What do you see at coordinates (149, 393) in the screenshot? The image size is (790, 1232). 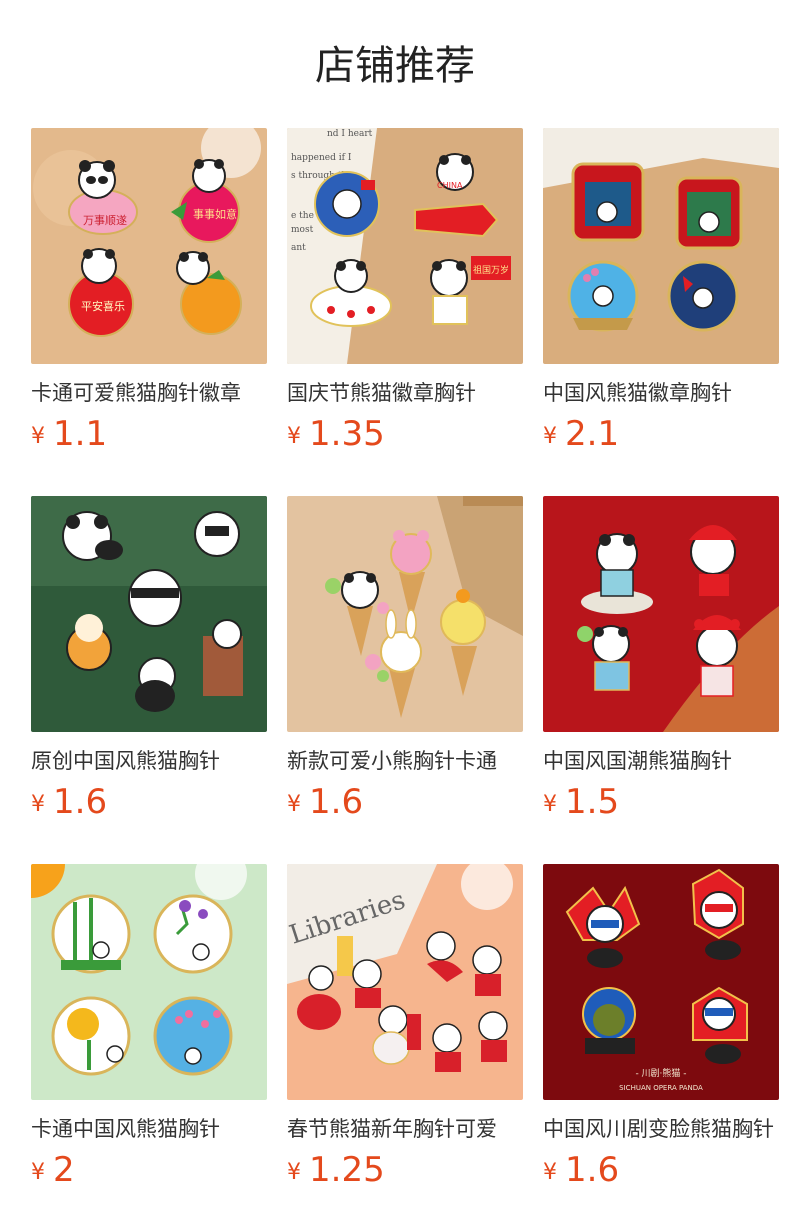 I see `product-name: 卡通可爱熊猫胸针徽章` at bounding box center [149, 393].